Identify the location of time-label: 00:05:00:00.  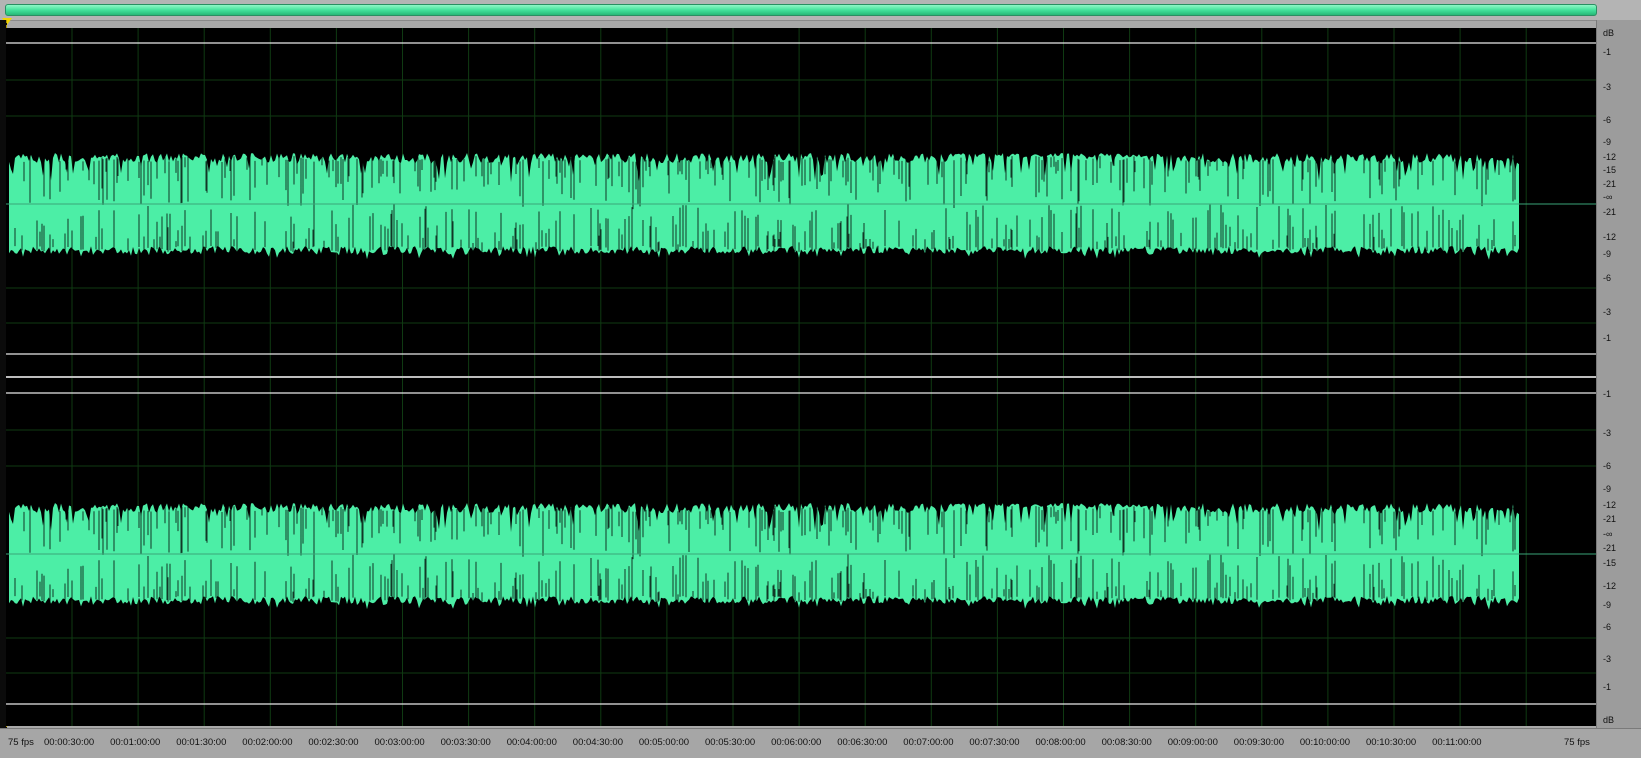
(664, 742).